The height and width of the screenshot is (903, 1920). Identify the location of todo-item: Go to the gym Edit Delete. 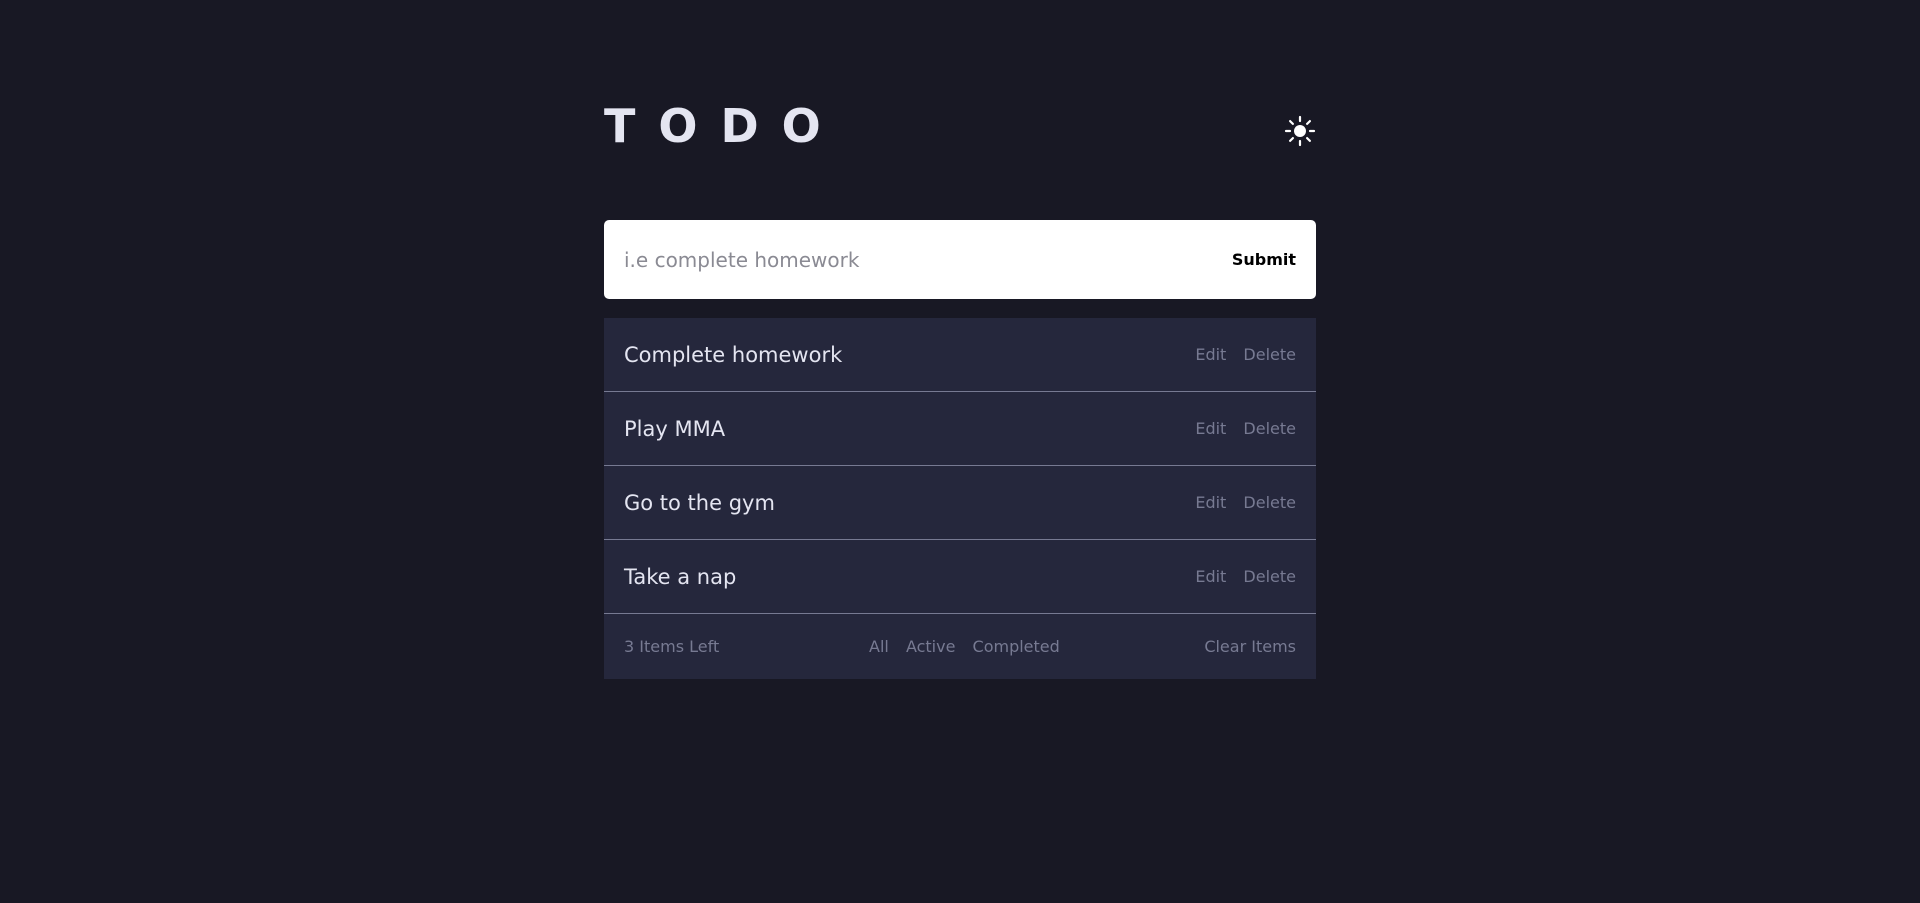
(960, 503).